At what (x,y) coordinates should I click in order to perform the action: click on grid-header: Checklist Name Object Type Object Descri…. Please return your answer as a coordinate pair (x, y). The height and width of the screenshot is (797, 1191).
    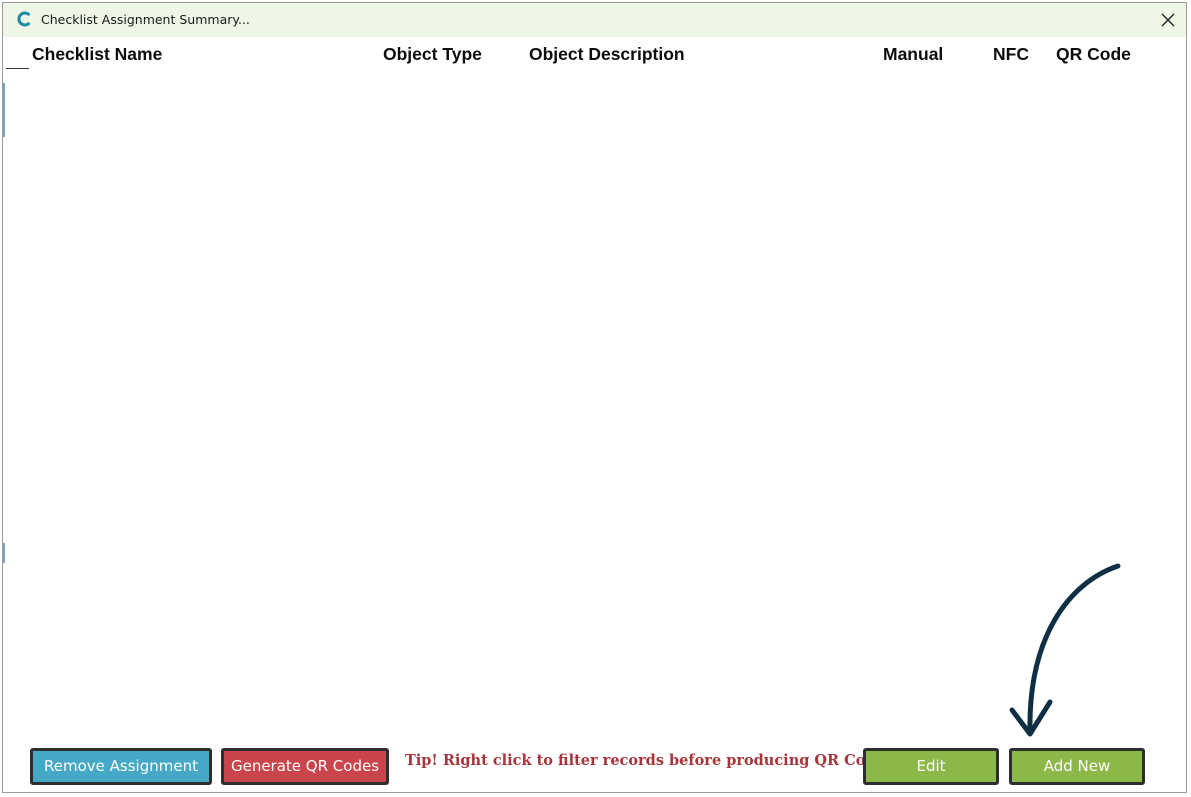
    Looking at the image, I should click on (594, 54).